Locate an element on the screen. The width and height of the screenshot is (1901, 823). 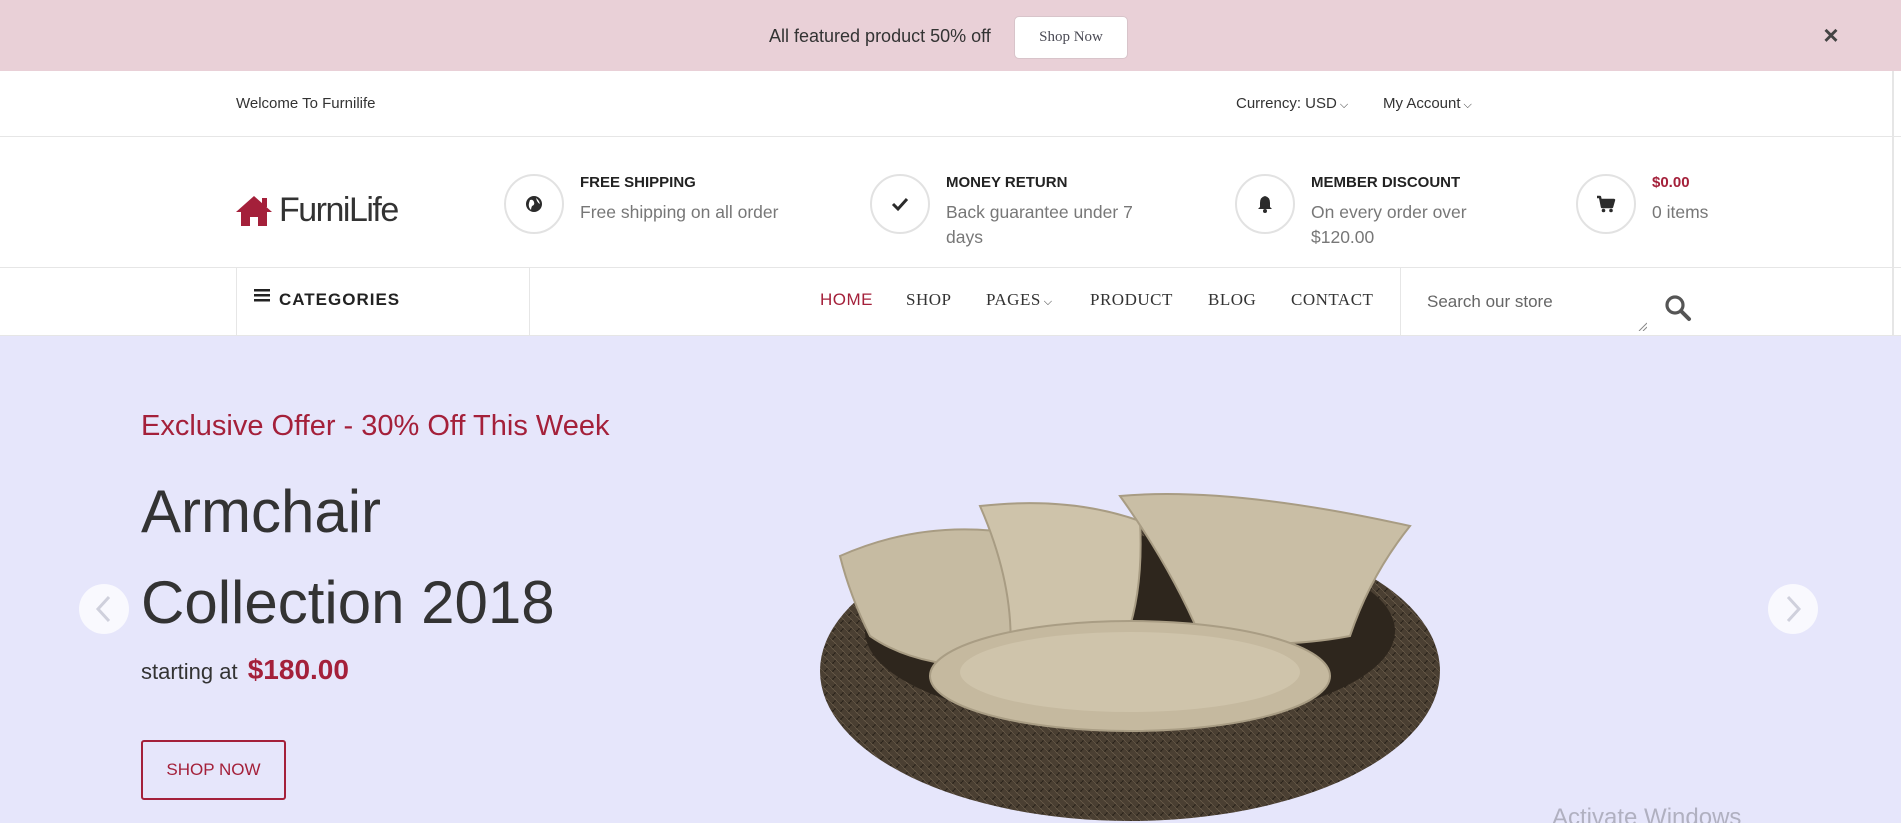
globe-icon is located at coordinates (534, 204).